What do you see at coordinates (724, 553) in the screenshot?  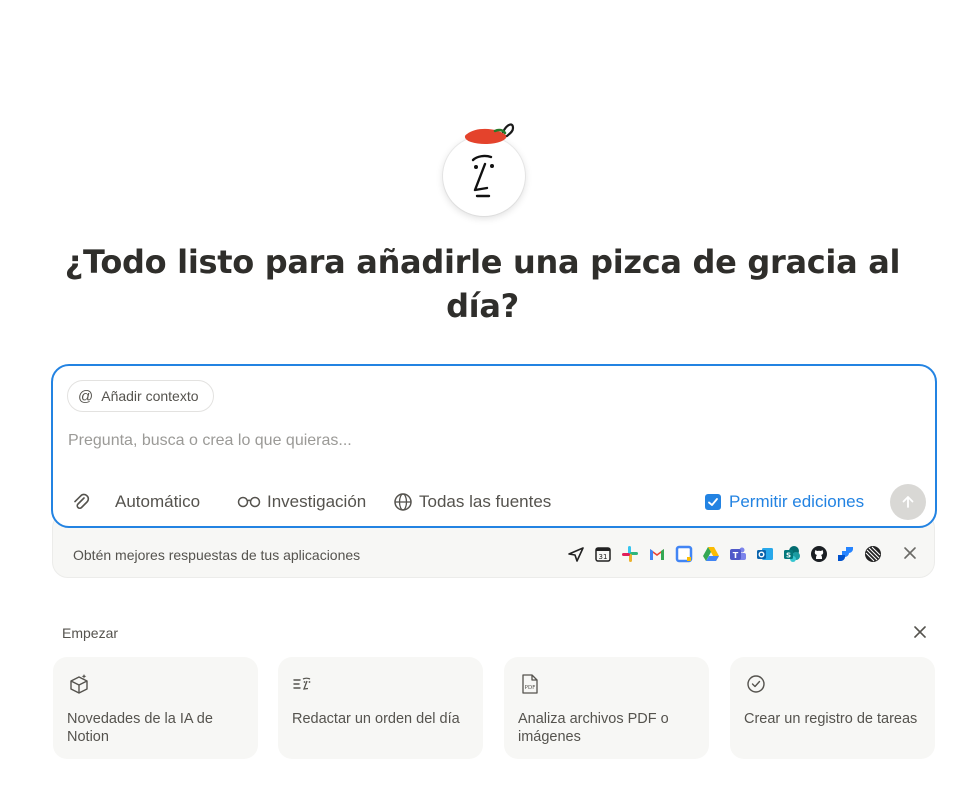 I see `apps-icon-list: 31 T S` at bounding box center [724, 553].